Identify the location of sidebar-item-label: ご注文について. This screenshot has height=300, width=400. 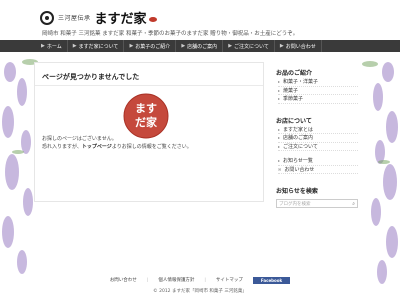
(300, 146).